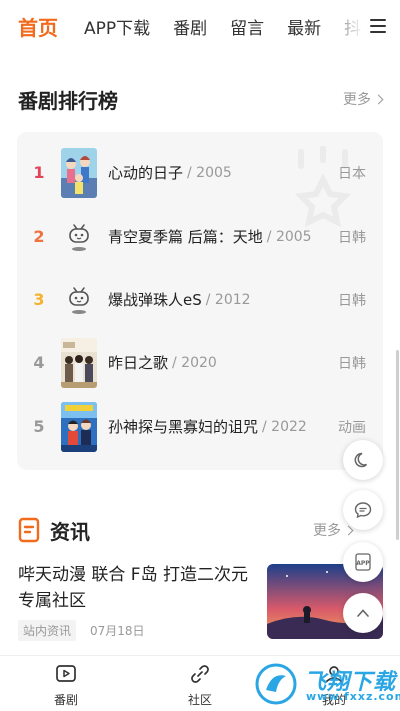 The image size is (400, 711). I want to click on tab-latest: 最新, so click(304, 26).